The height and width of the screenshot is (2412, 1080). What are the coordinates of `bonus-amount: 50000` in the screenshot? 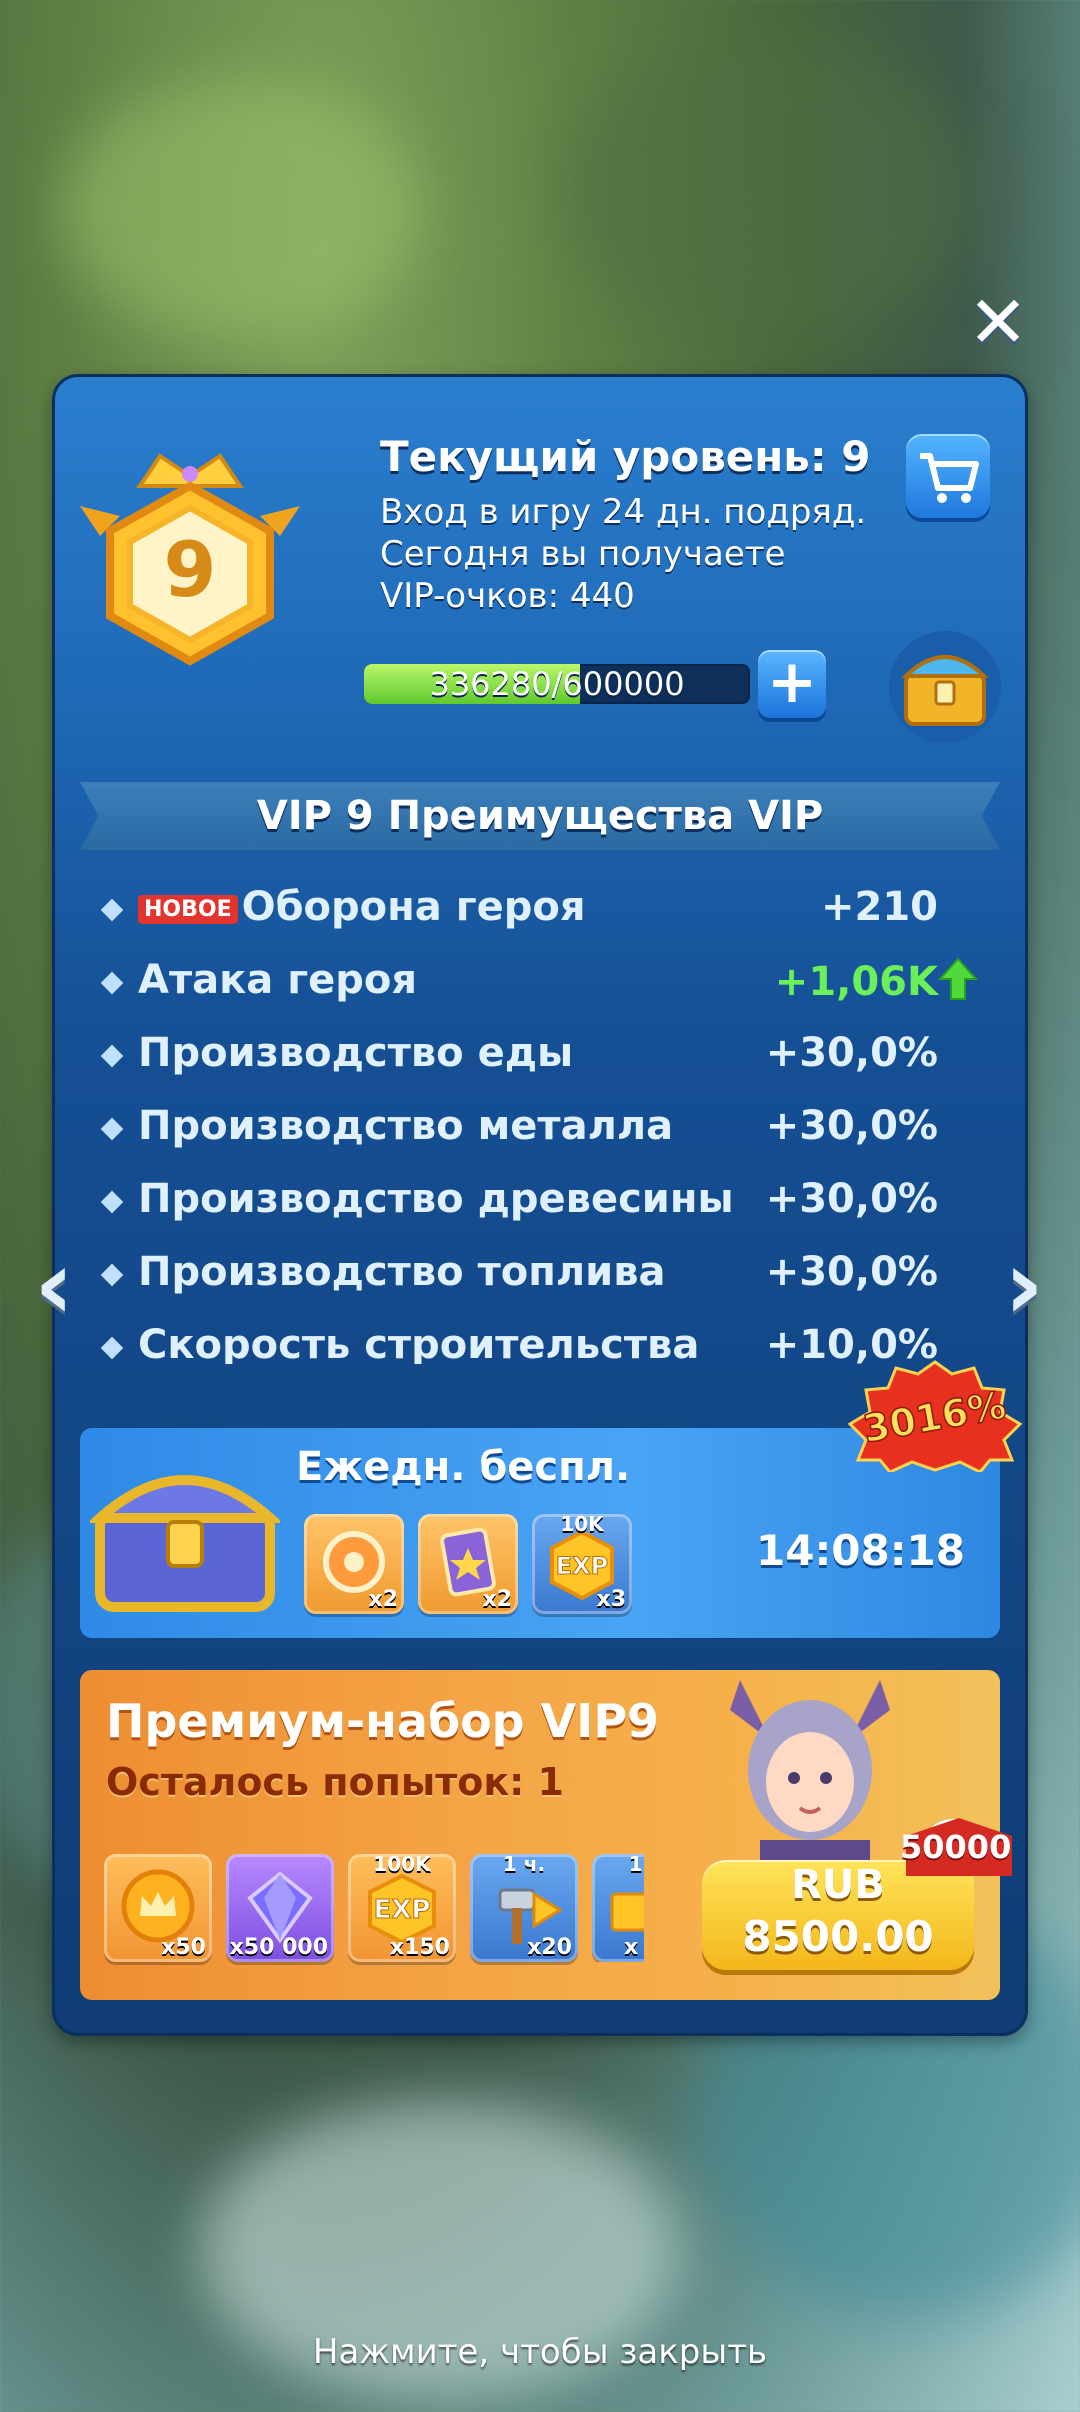 It's located at (956, 1847).